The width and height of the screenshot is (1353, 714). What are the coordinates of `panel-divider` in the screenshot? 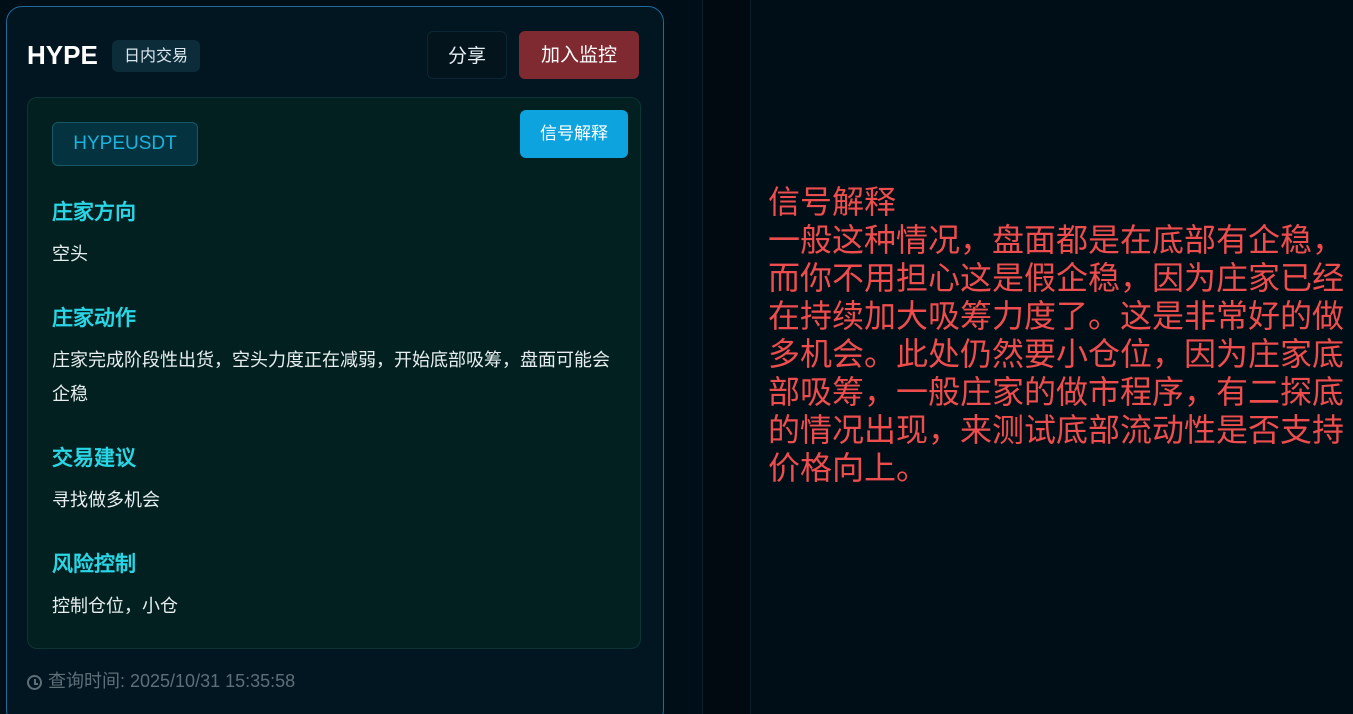 It's located at (726, 357).